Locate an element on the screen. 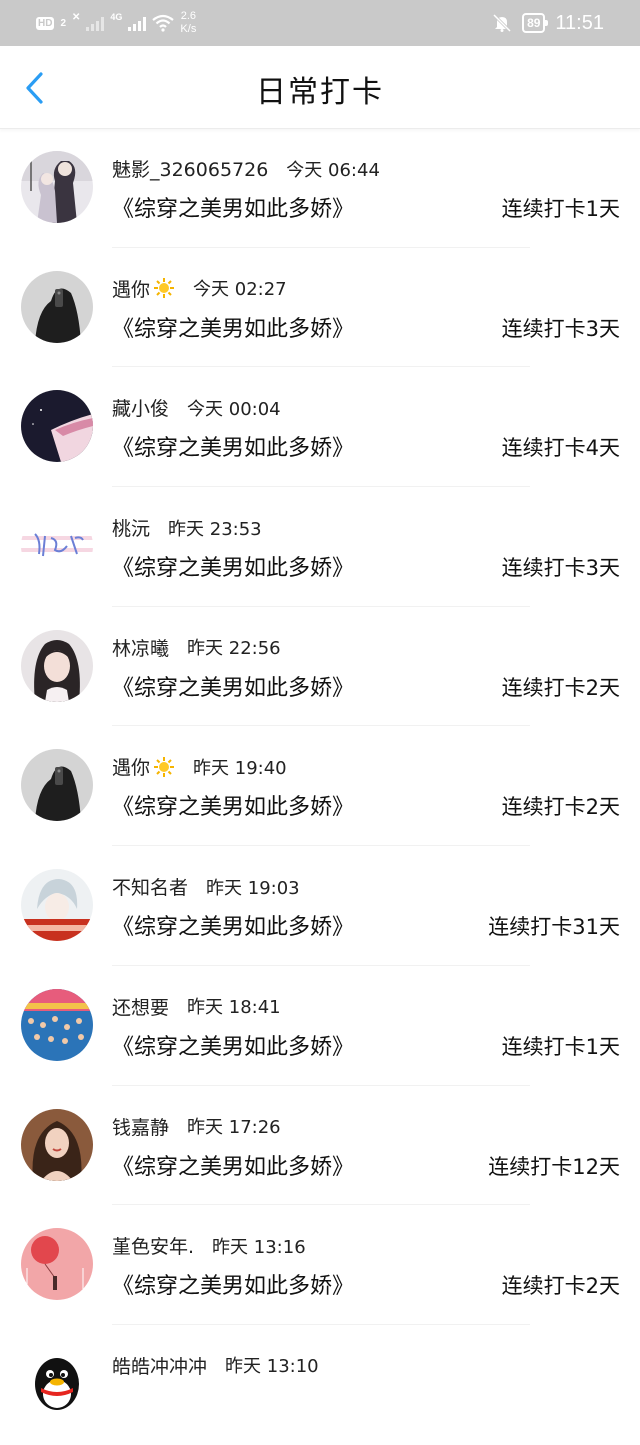 This screenshot has width=640, height=1445. checkin-time: 昨天 22:56 is located at coordinates (234, 649).